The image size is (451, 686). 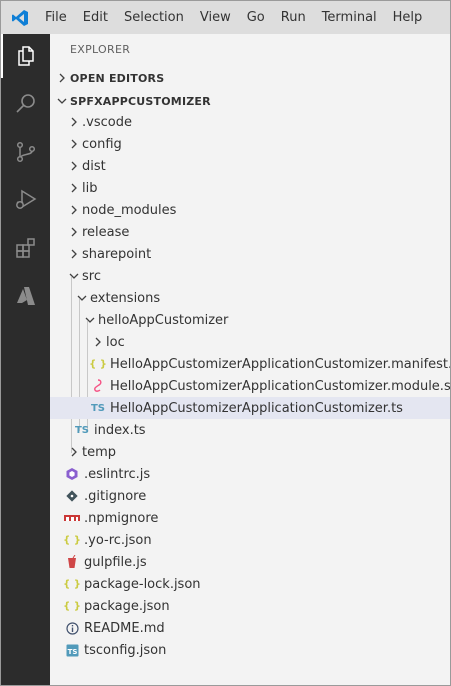 What do you see at coordinates (72, 562) in the screenshot?
I see `gulp-icon` at bounding box center [72, 562].